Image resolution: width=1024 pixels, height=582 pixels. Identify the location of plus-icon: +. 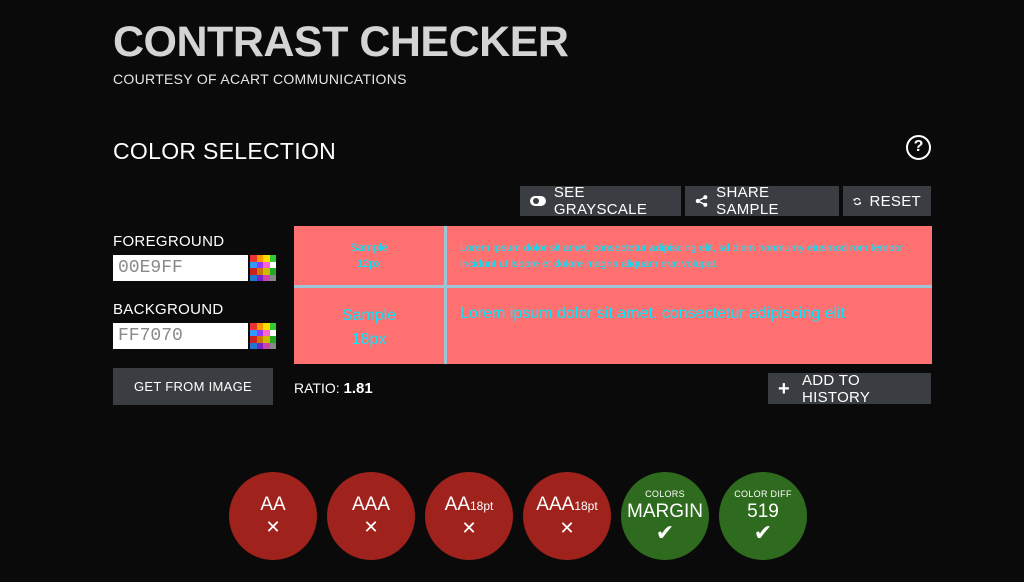
(784, 388).